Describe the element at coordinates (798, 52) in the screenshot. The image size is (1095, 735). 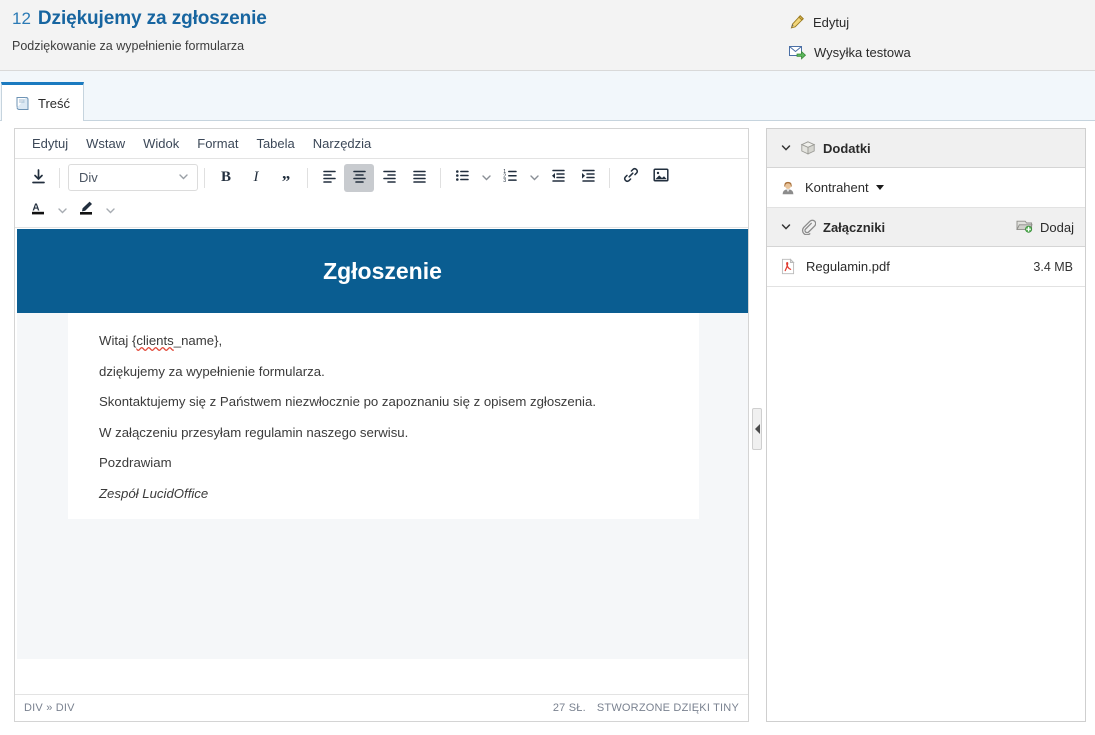
I see `mail-send-icon` at that location.